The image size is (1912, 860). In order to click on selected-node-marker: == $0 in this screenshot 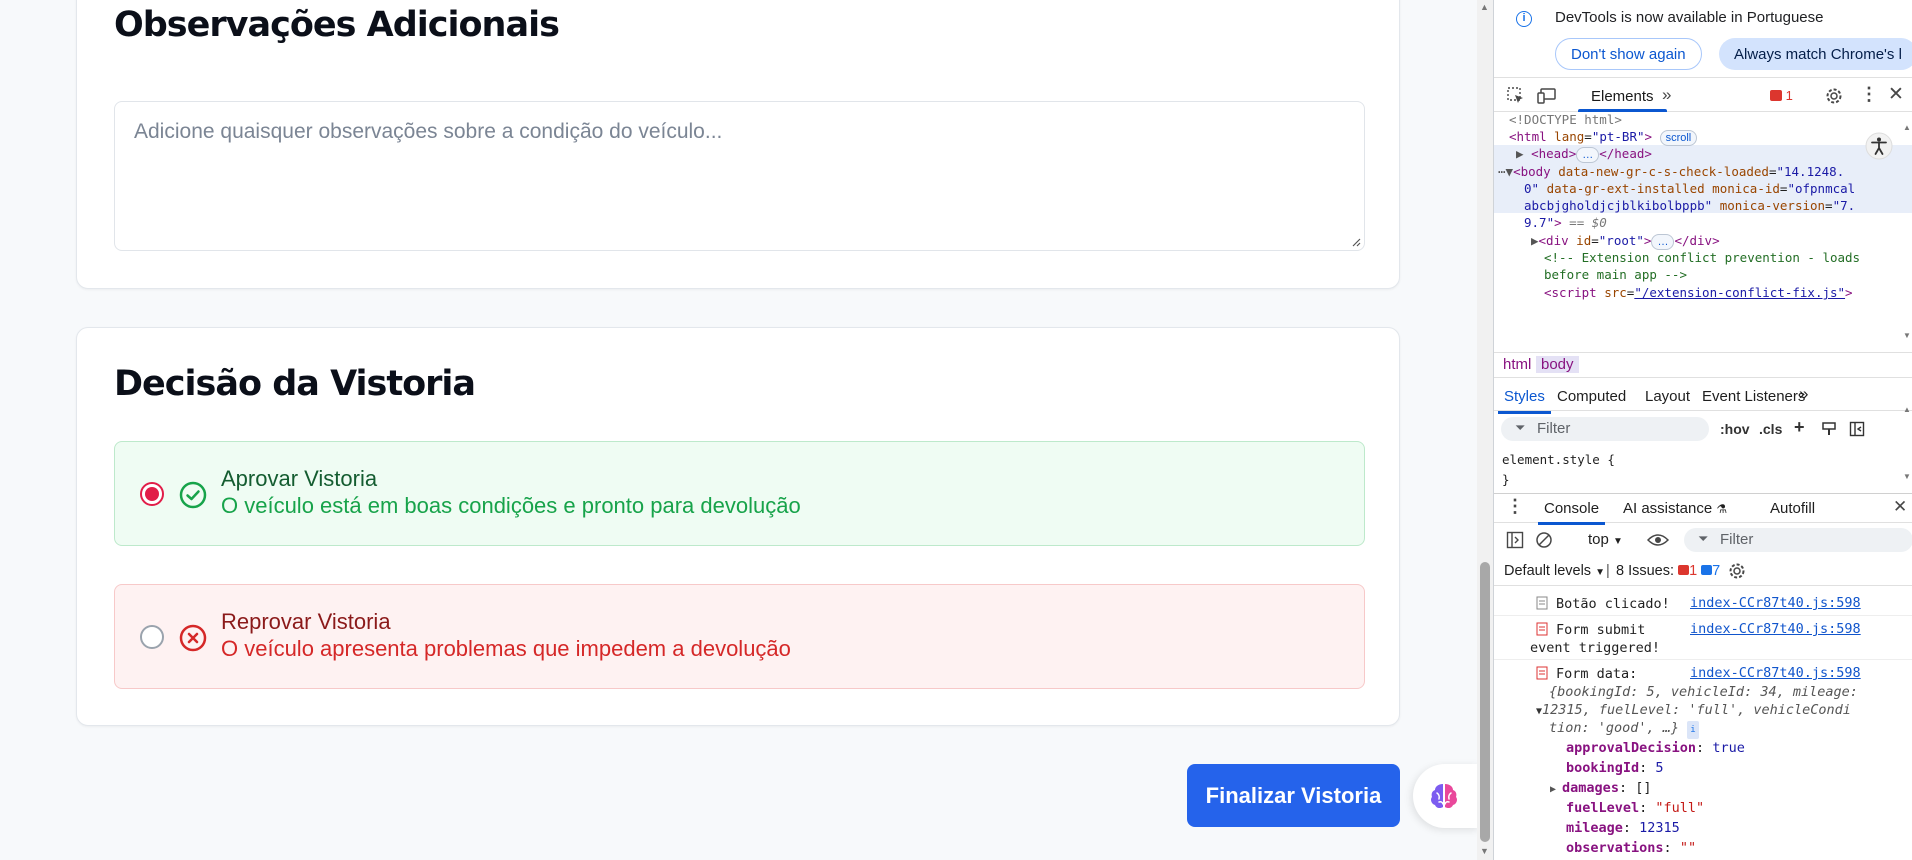, I will do `click(1588, 222)`.